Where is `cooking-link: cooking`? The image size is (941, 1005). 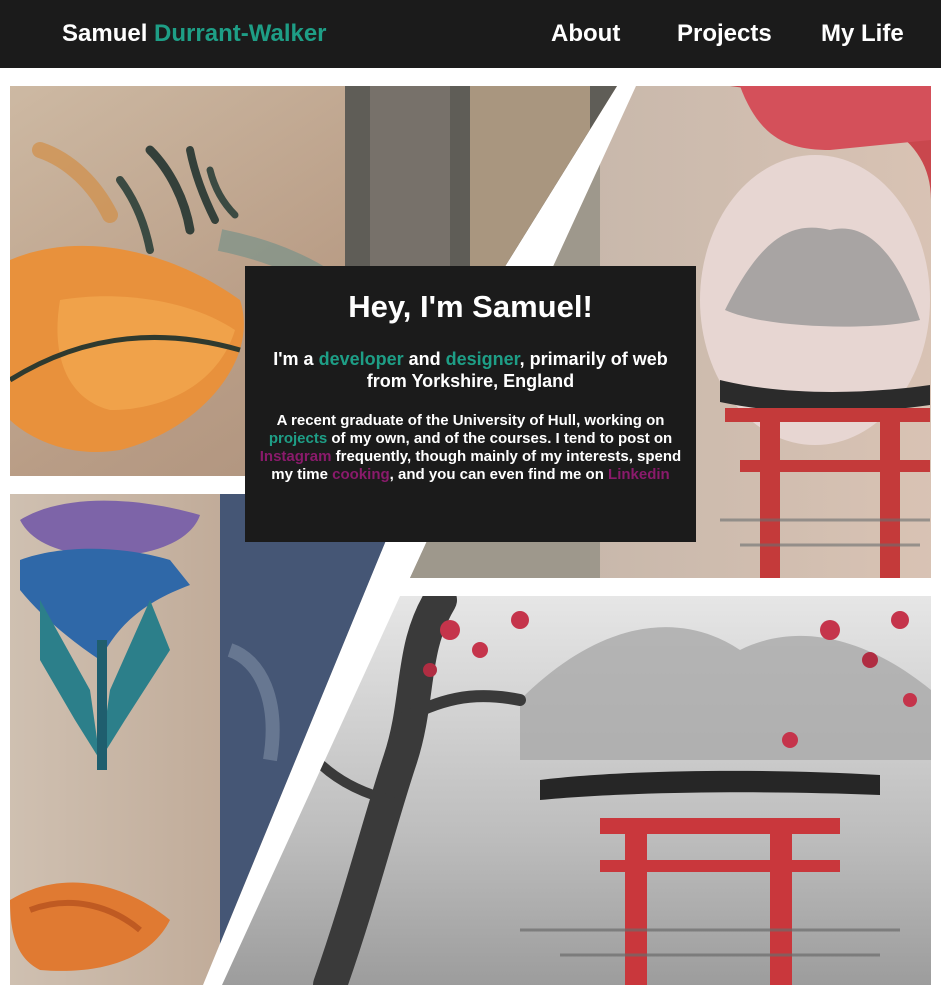
cooking-link: cooking is located at coordinates (361, 474).